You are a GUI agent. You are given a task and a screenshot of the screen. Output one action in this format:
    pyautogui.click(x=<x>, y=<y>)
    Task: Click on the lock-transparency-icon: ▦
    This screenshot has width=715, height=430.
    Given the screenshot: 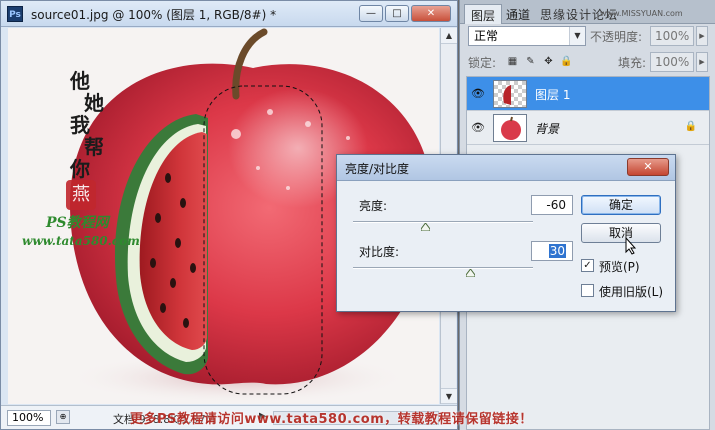 What is the action you would take?
    pyautogui.click(x=512, y=61)
    